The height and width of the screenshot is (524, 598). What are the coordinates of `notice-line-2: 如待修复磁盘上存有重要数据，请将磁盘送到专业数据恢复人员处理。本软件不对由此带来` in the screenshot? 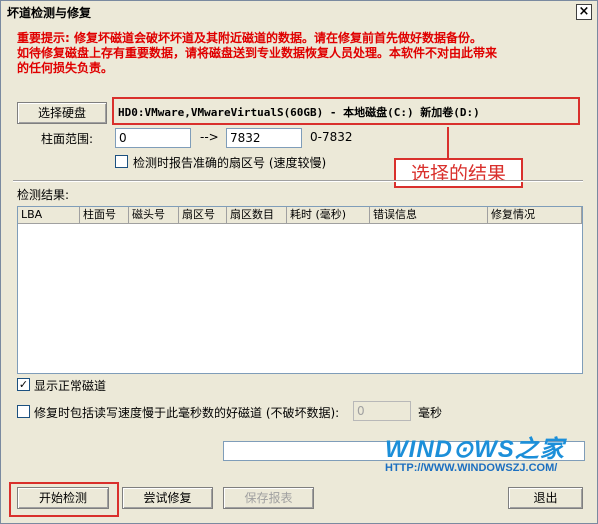 It's located at (257, 53).